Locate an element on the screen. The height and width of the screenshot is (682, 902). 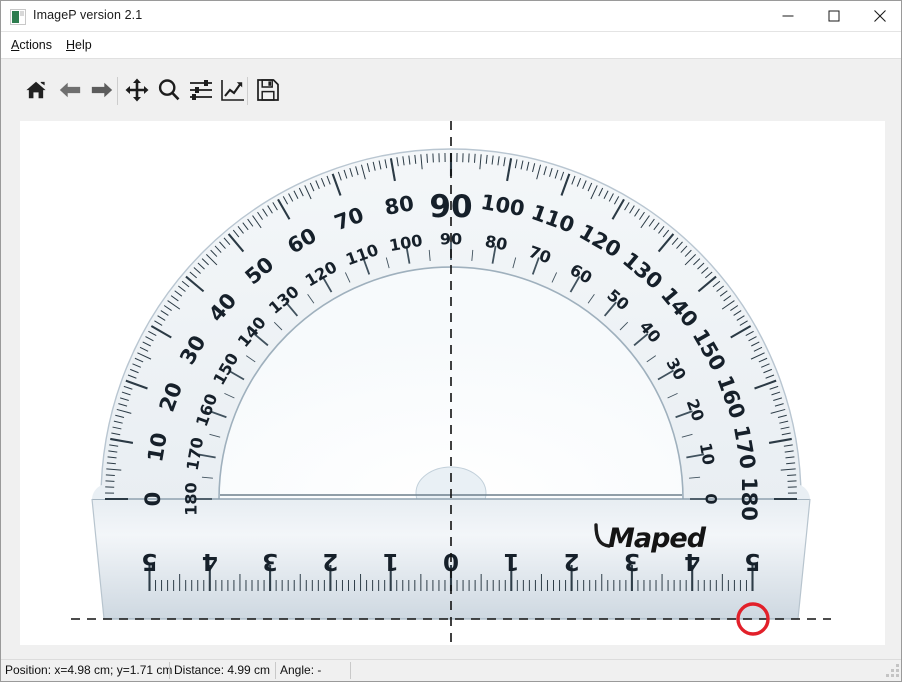
chart-line-icon is located at coordinates (232, 90).